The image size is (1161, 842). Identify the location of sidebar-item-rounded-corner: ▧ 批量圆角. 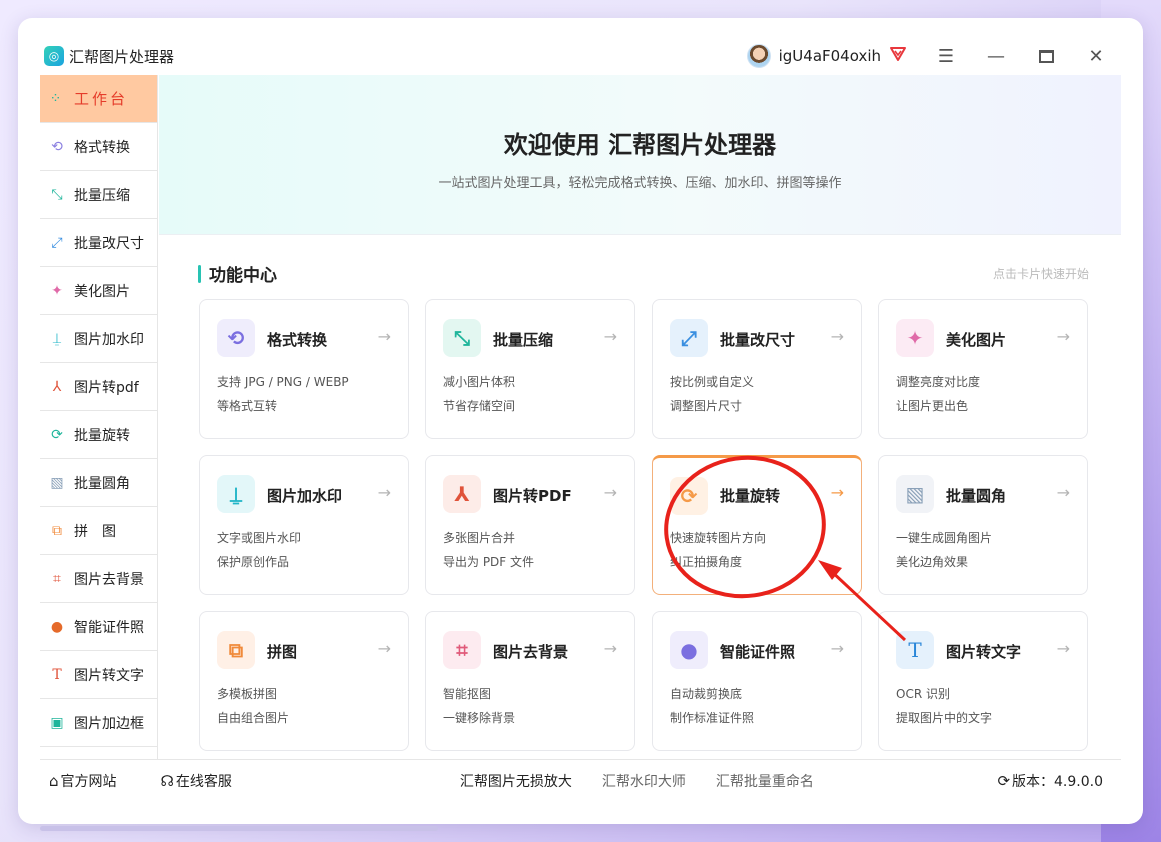
(98, 483).